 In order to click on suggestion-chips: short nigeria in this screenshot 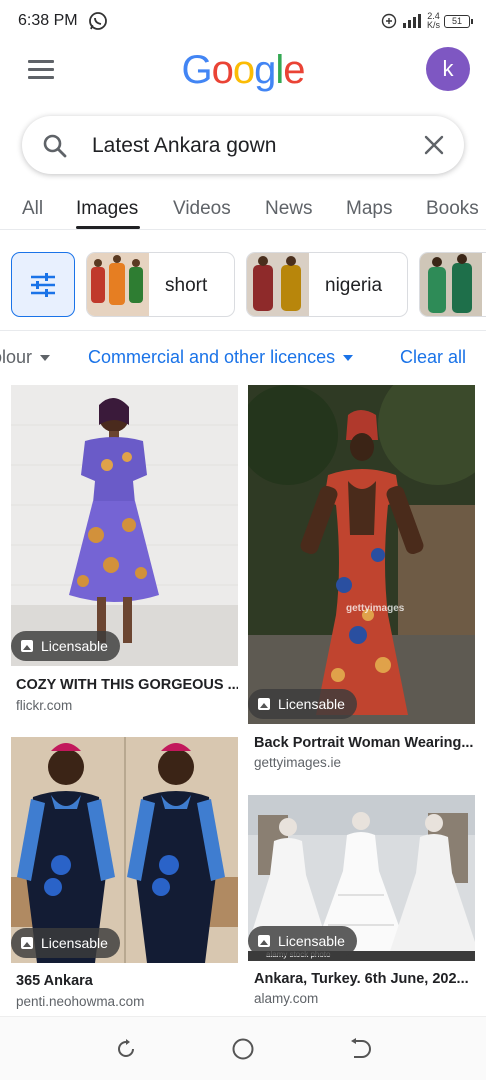, I will do `click(243, 285)`.